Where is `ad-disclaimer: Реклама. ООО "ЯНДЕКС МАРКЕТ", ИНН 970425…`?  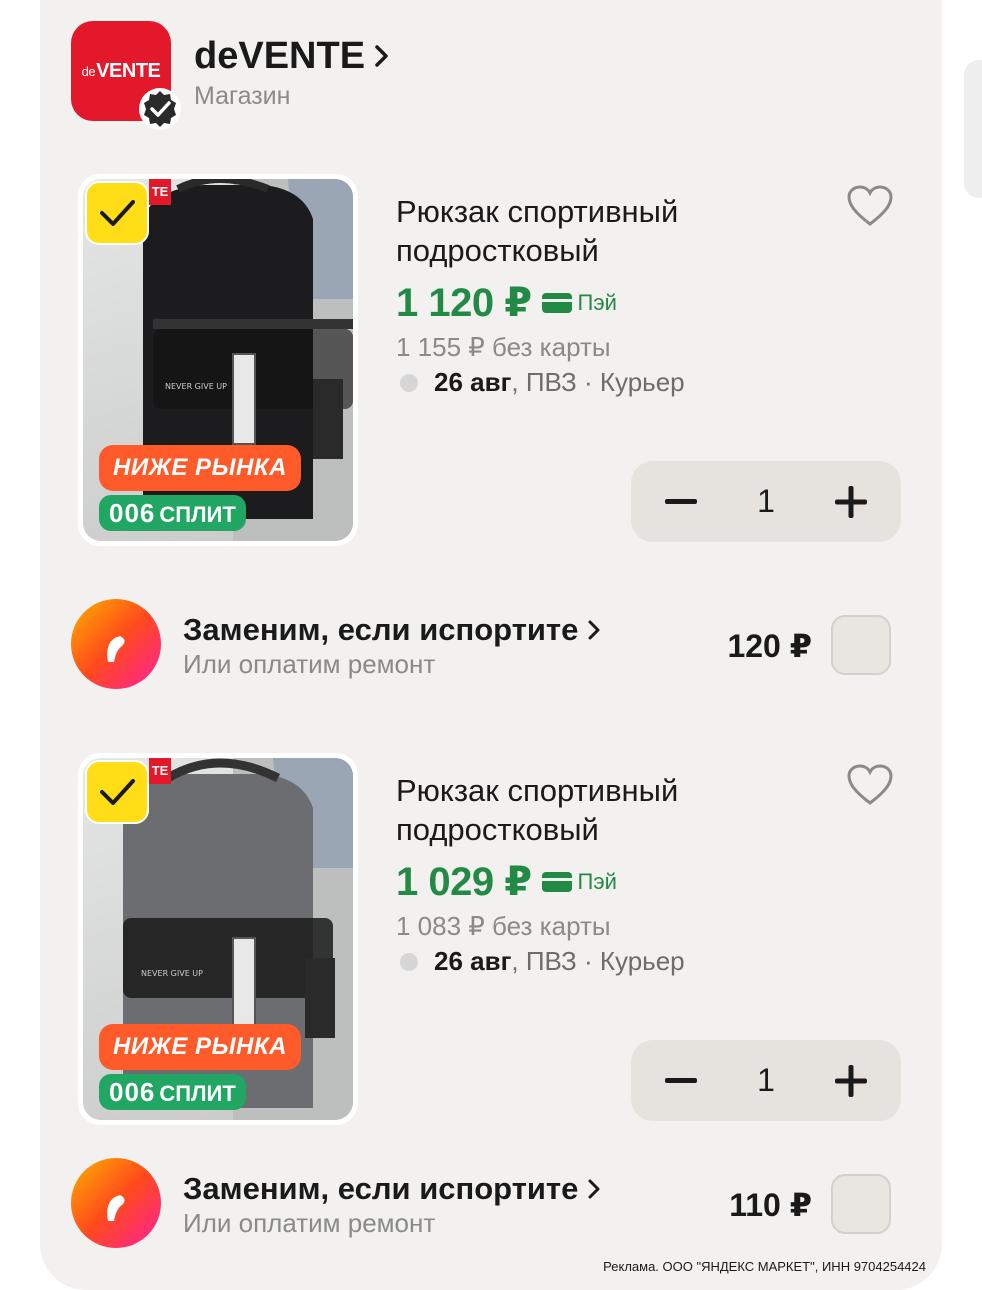 ad-disclaimer: Реклама. ООО "ЯНДЕКС МАРКЕТ", ИНН 970425… is located at coordinates (764, 1266).